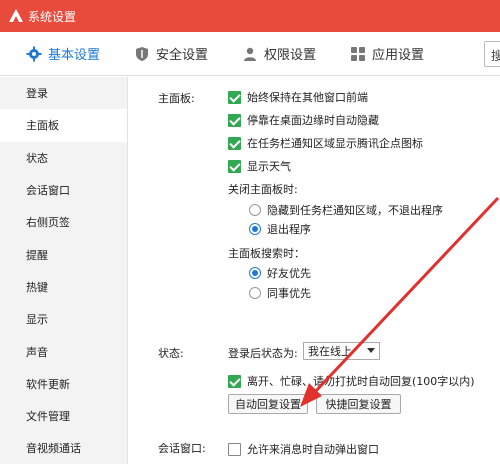 The width and height of the screenshot is (500, 464). What do you see at coordinates (268, 404) in the screenshot?
I see `auto-reply-settings-button: 自动回复设置` at bounding box center [268, 404].